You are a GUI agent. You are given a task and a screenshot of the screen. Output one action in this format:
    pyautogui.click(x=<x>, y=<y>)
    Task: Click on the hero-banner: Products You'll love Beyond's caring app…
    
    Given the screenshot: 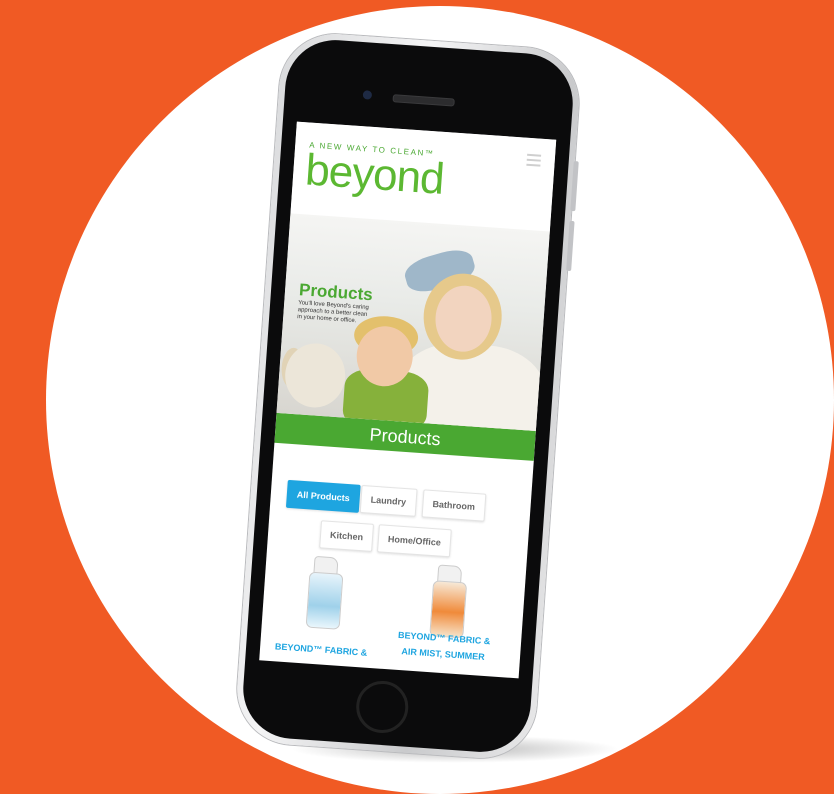 What is the action you would take?
    pyautogui.click(x=413, y=322)
    